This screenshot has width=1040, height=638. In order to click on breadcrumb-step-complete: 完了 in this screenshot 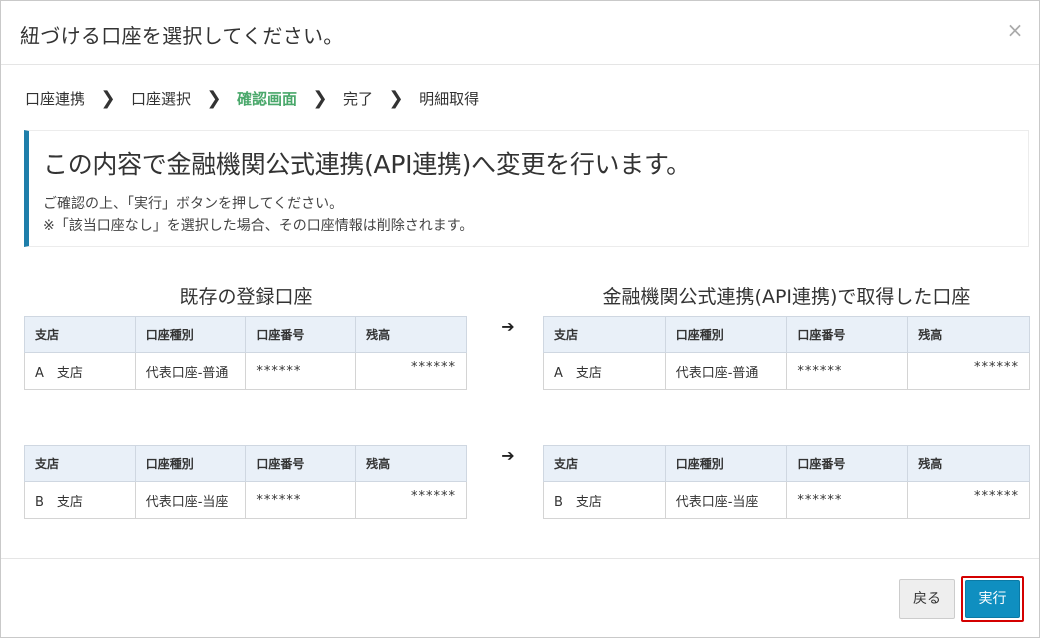, I will do `click(358, 98)`.